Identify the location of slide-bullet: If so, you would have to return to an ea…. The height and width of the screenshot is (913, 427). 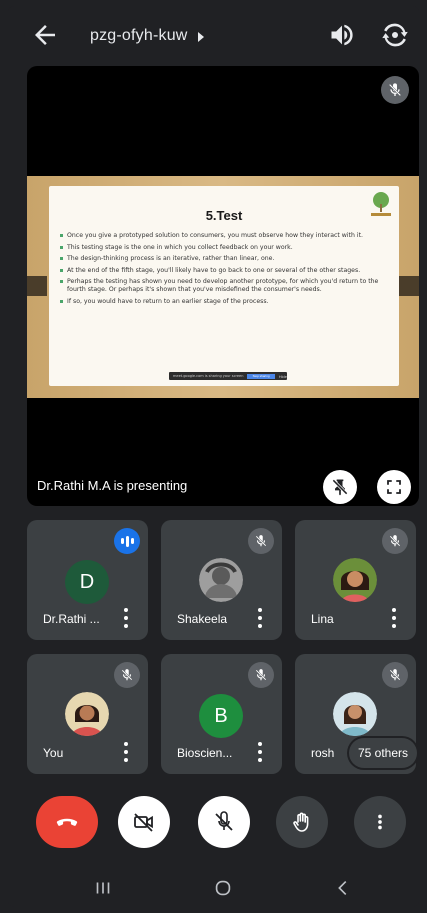
(224, 302).